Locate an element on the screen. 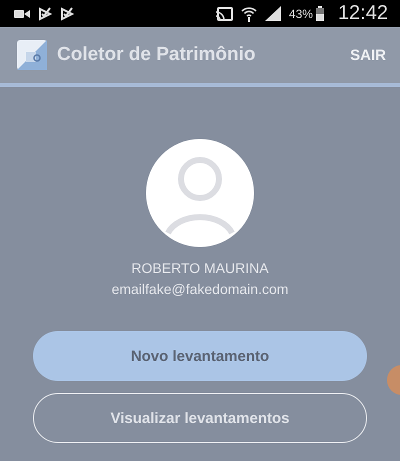  signal-icon is located at coordinates (272, 13).